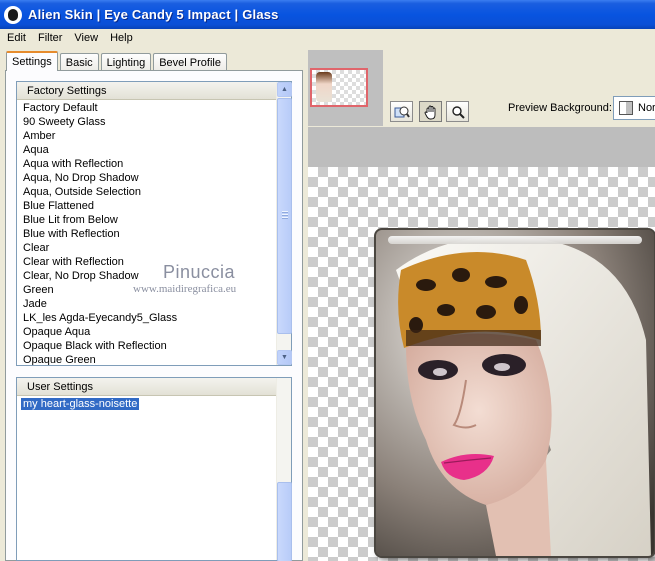  What do you see at coordinates (146, 164) in the screenshot?
I see `factory-preset-item: Aqua with Reflection` at bounding box center [146, 164].